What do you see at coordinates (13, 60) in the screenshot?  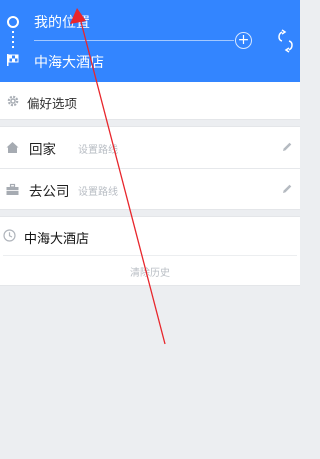 I see `destination-flag-icon` at bounding box center [13, 60].